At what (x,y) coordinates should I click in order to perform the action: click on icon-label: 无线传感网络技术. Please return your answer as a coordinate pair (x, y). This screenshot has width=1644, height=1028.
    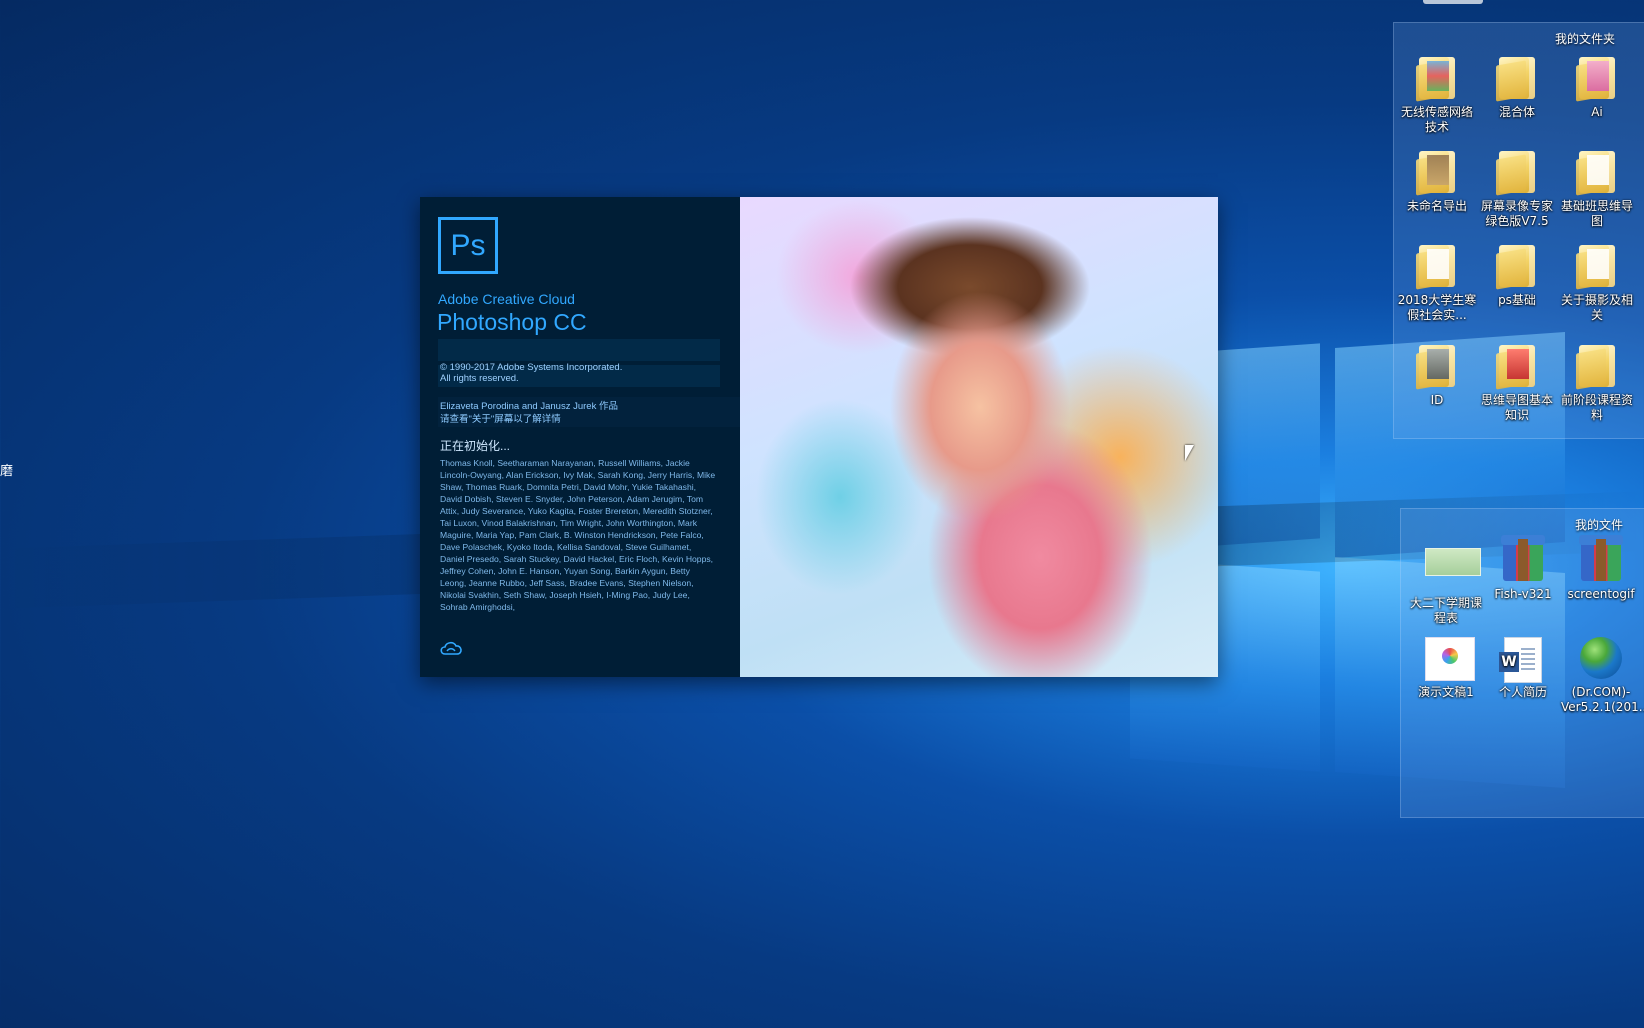
    Looking at the image, I should click on (1436, 119).